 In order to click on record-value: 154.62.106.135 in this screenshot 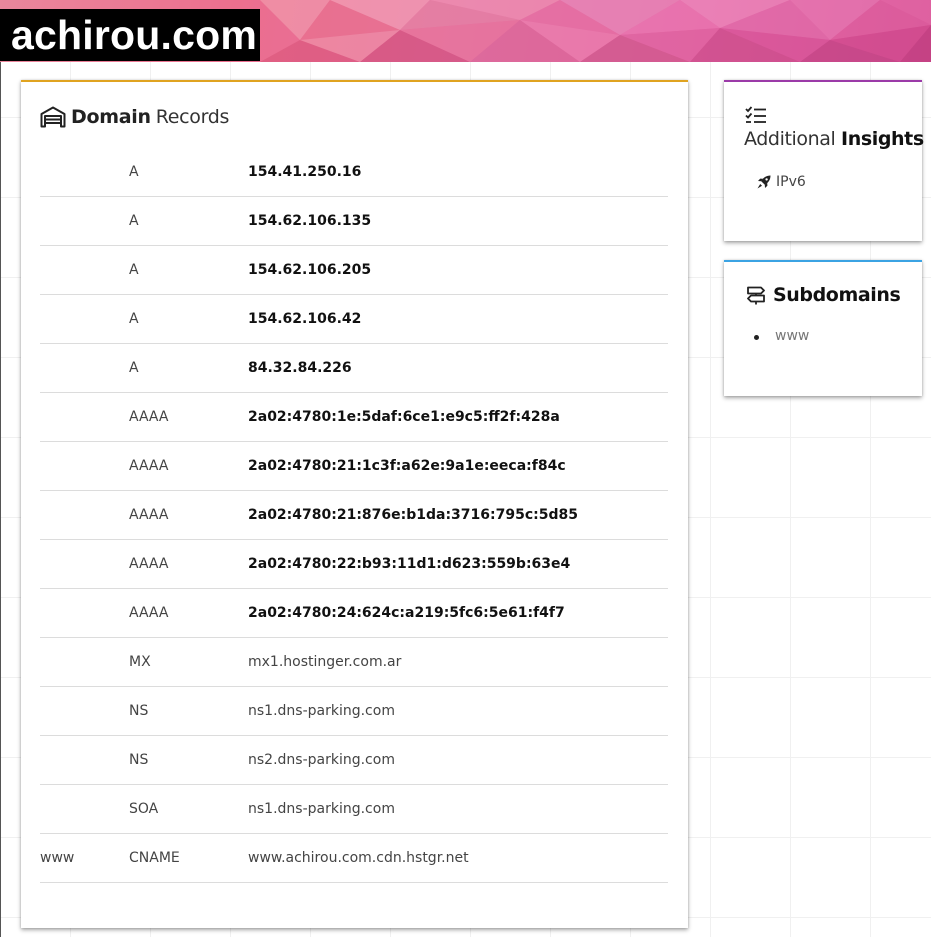, I will do `click(458, 221)`.